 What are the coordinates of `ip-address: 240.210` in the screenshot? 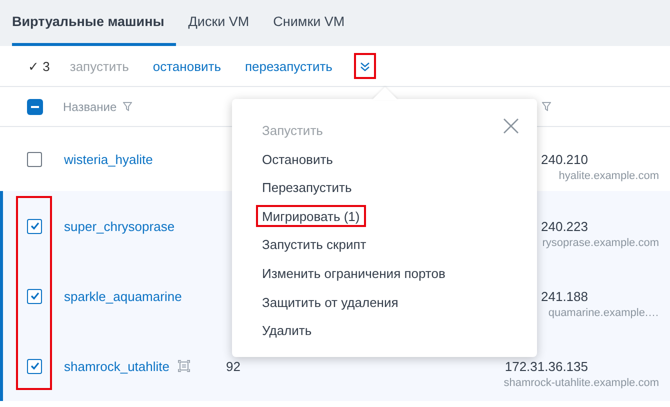 It's located at (564, 159).